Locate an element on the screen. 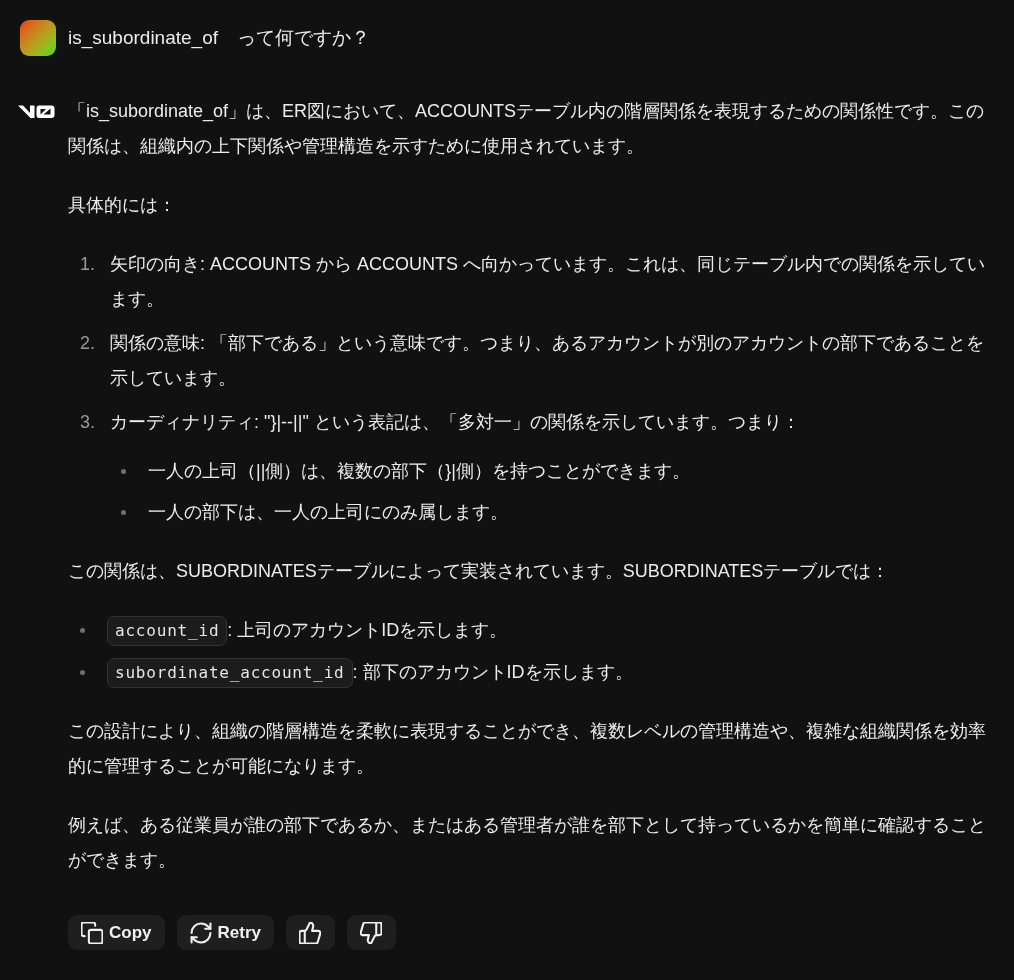 The width and height of the screenshot is (1014, 980). refresh-icon is located at coordinates (200, 932).